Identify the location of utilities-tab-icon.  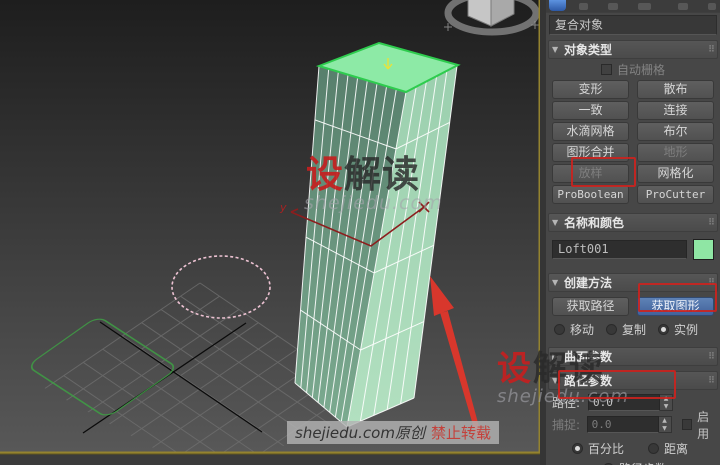
(712, 6).